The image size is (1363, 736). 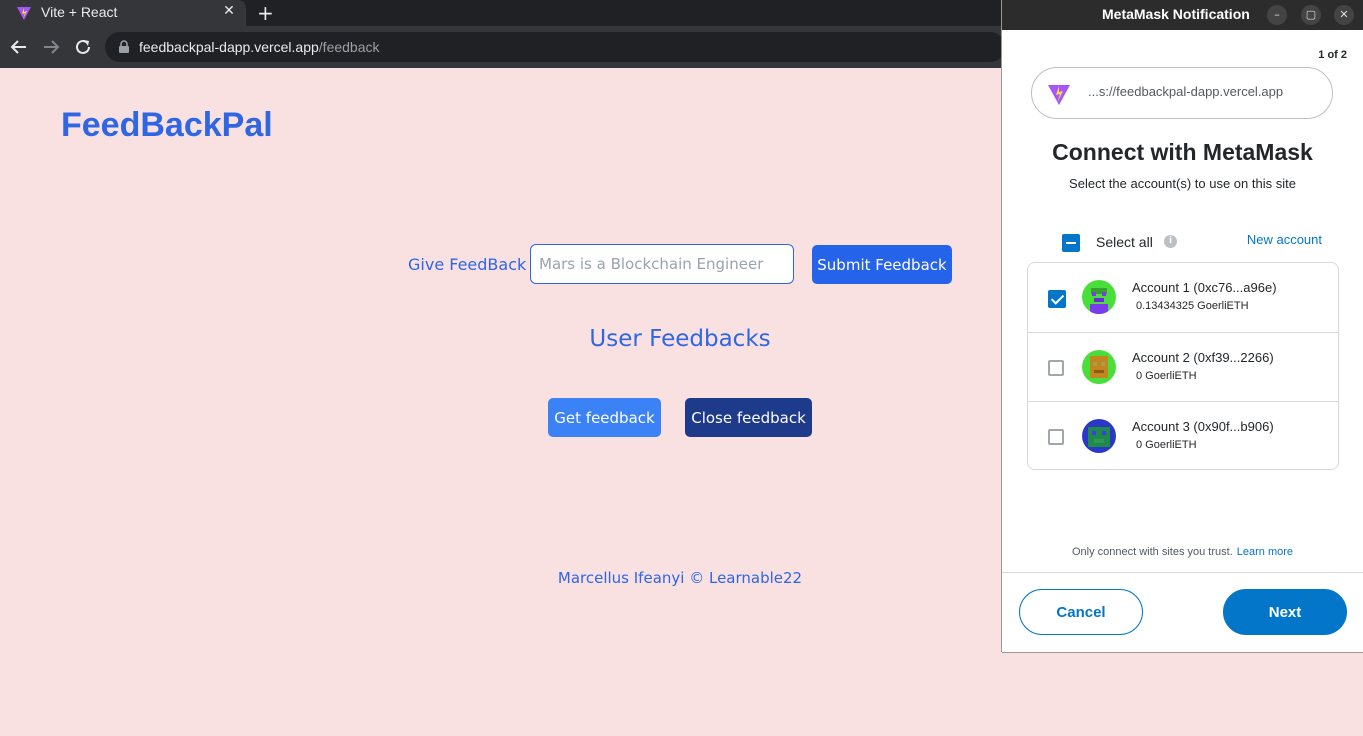 What do you see at coordinates (1192, 306) in the screenshot?
I see `account-balance: 0.13434325 GoerliETH` at bounding box center [1192, 306].